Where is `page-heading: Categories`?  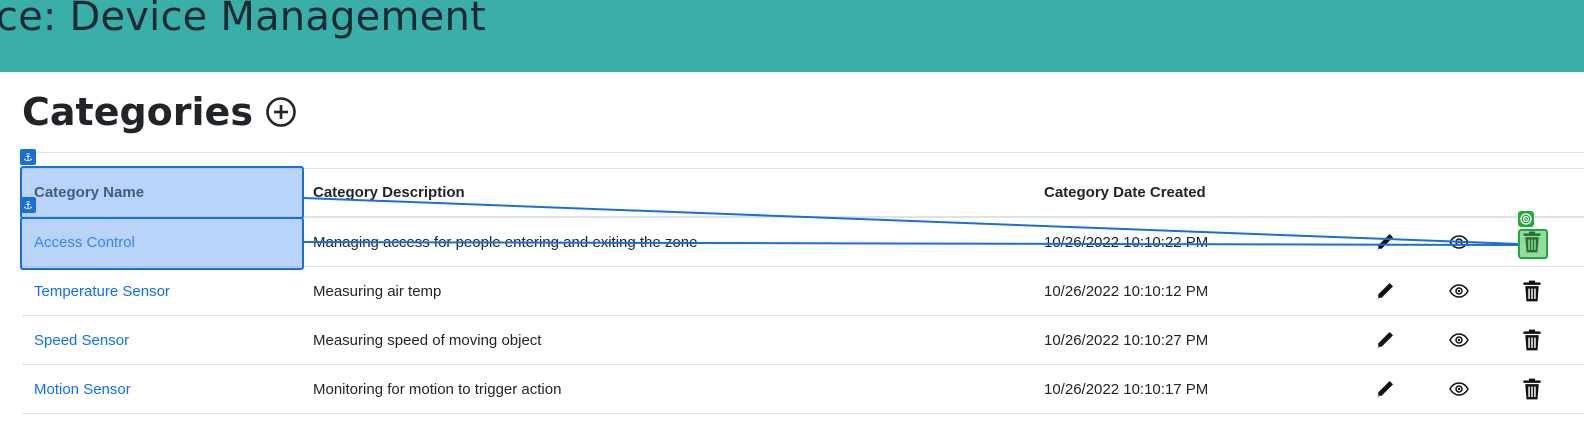 page-heading: Categories is located at coordinates (159, 112).